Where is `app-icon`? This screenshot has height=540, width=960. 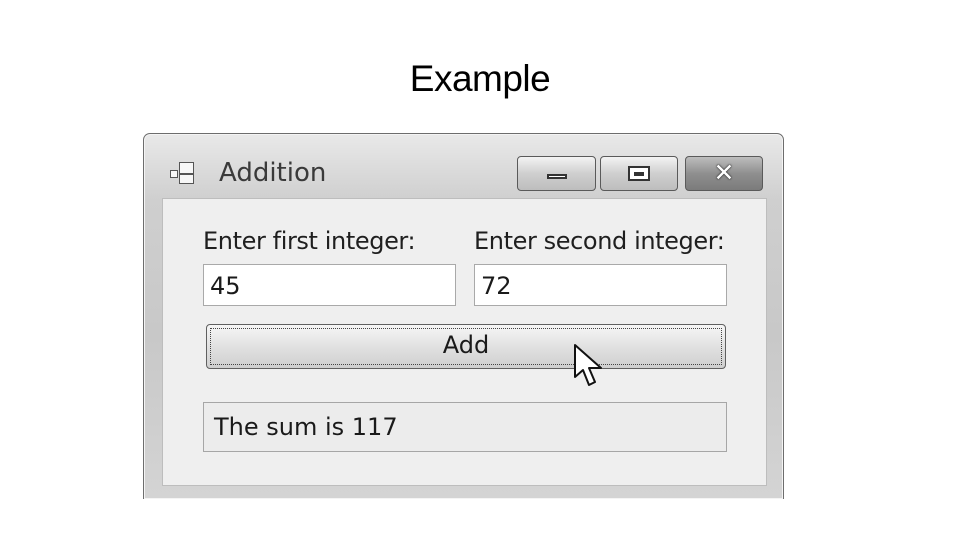
app-icon is located at coordinates (183, 173).